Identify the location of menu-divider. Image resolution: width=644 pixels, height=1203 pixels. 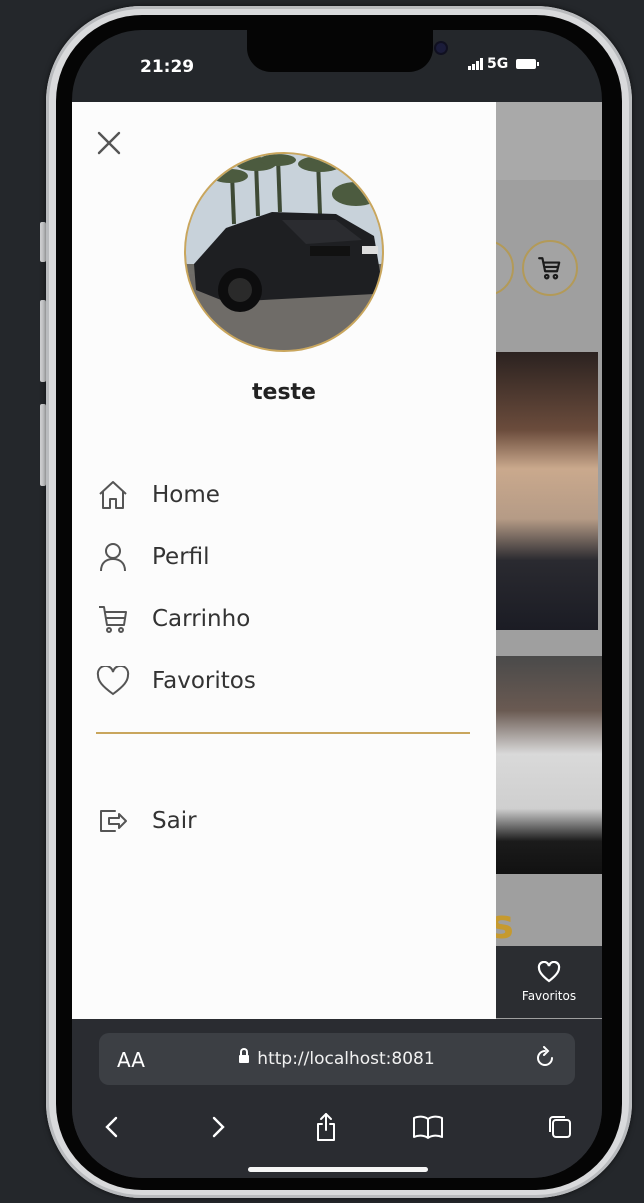
(283, 733).